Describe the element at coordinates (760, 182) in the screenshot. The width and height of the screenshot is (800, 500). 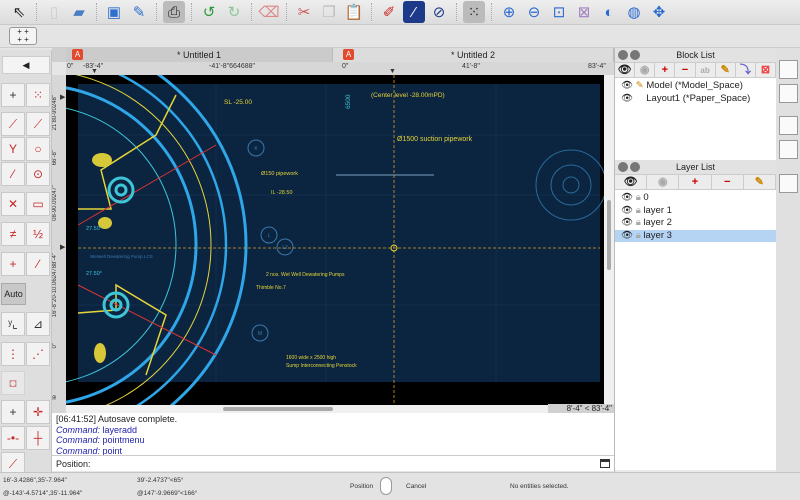
I see `edit-layer-icon: ✎` at that location.